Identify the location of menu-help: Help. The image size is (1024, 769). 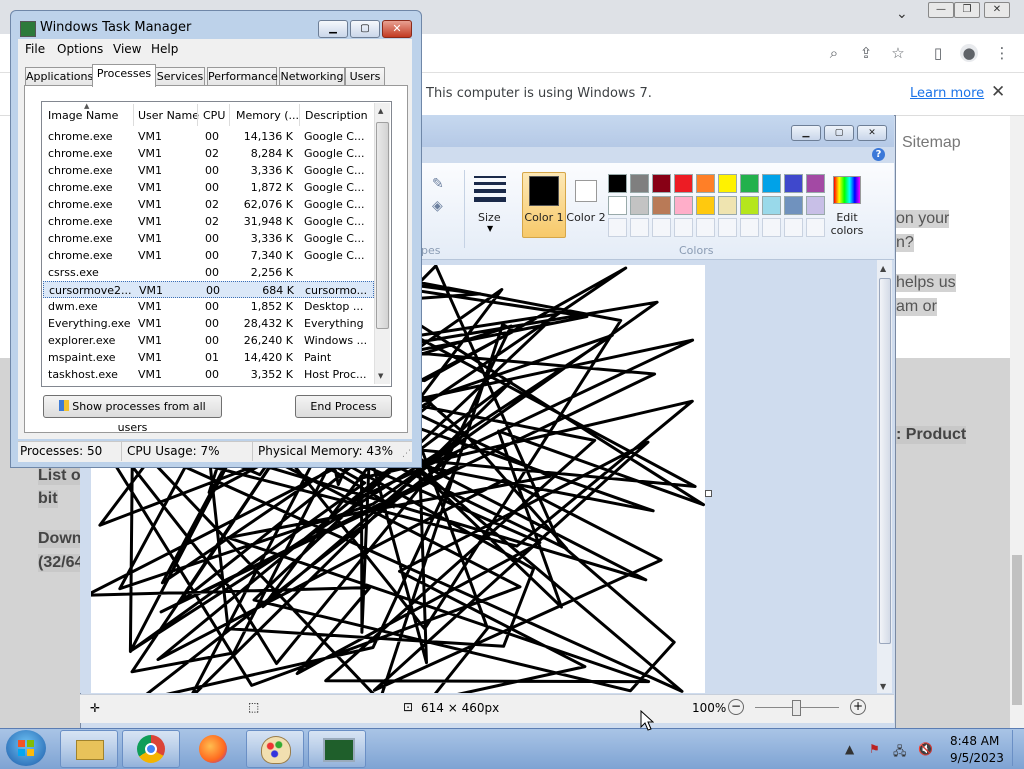
(164, 49).